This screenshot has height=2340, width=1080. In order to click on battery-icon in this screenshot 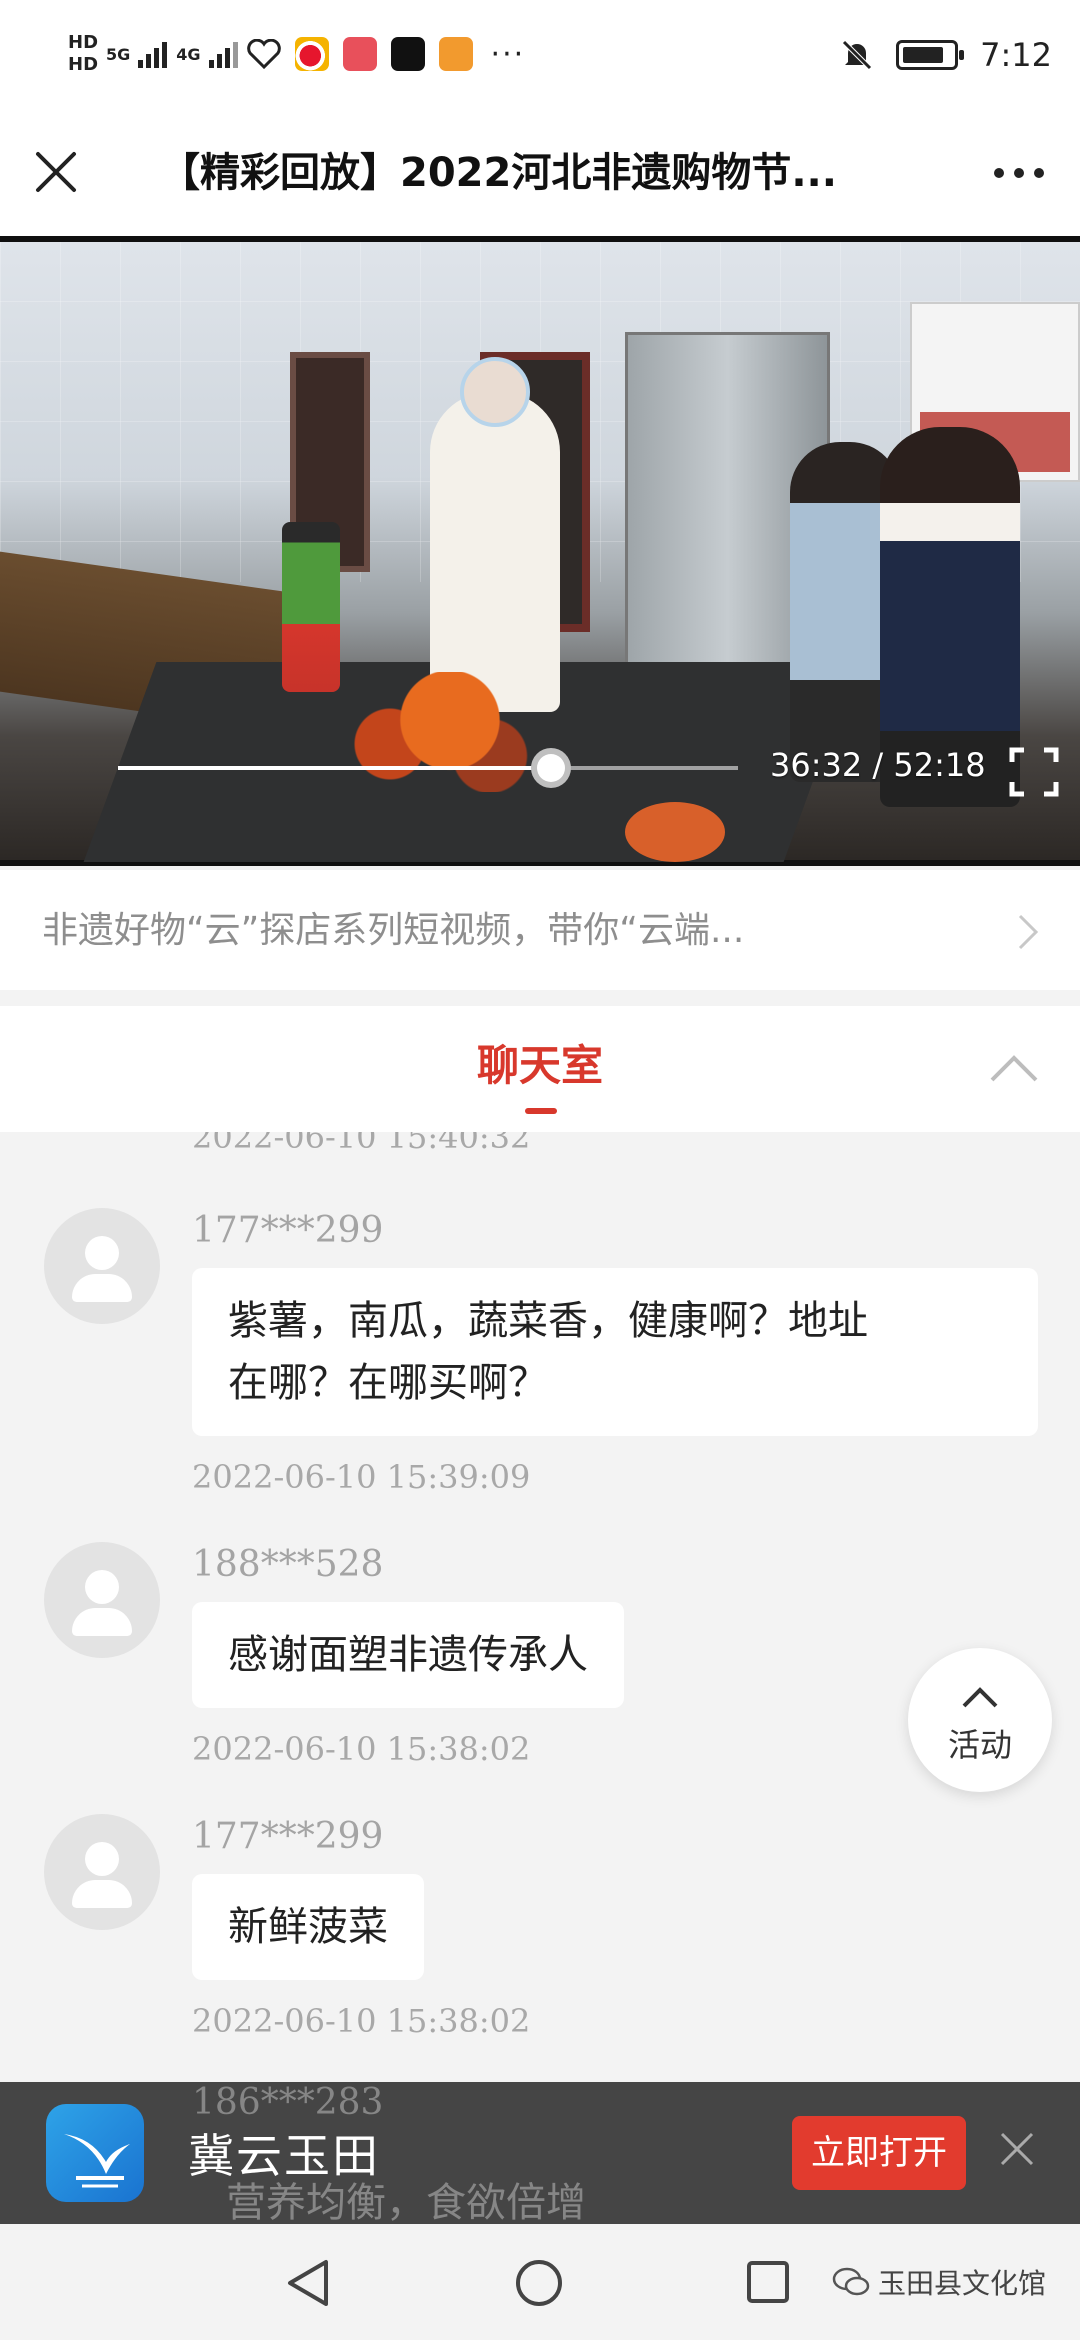, I will do `click(930, 55)`.